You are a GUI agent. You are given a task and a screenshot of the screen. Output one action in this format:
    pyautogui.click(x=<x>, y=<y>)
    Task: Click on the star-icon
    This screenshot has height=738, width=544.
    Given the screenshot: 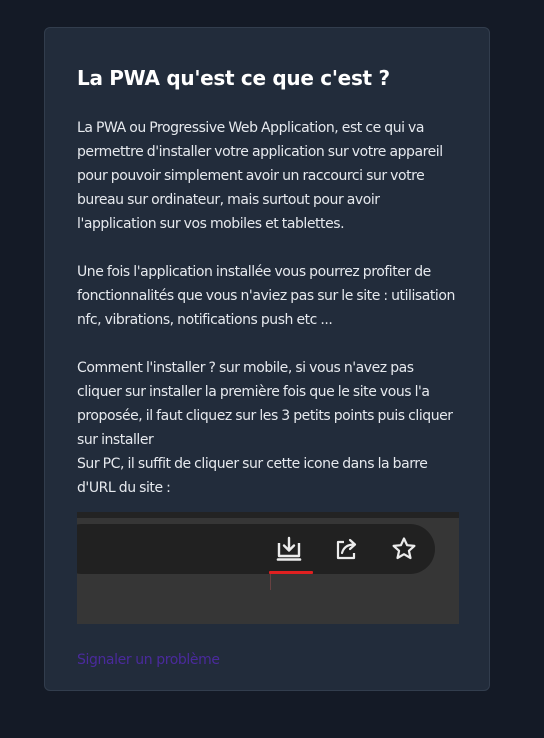 What is the action you would take?
    pyautogui.click(x=404, y=548)
    